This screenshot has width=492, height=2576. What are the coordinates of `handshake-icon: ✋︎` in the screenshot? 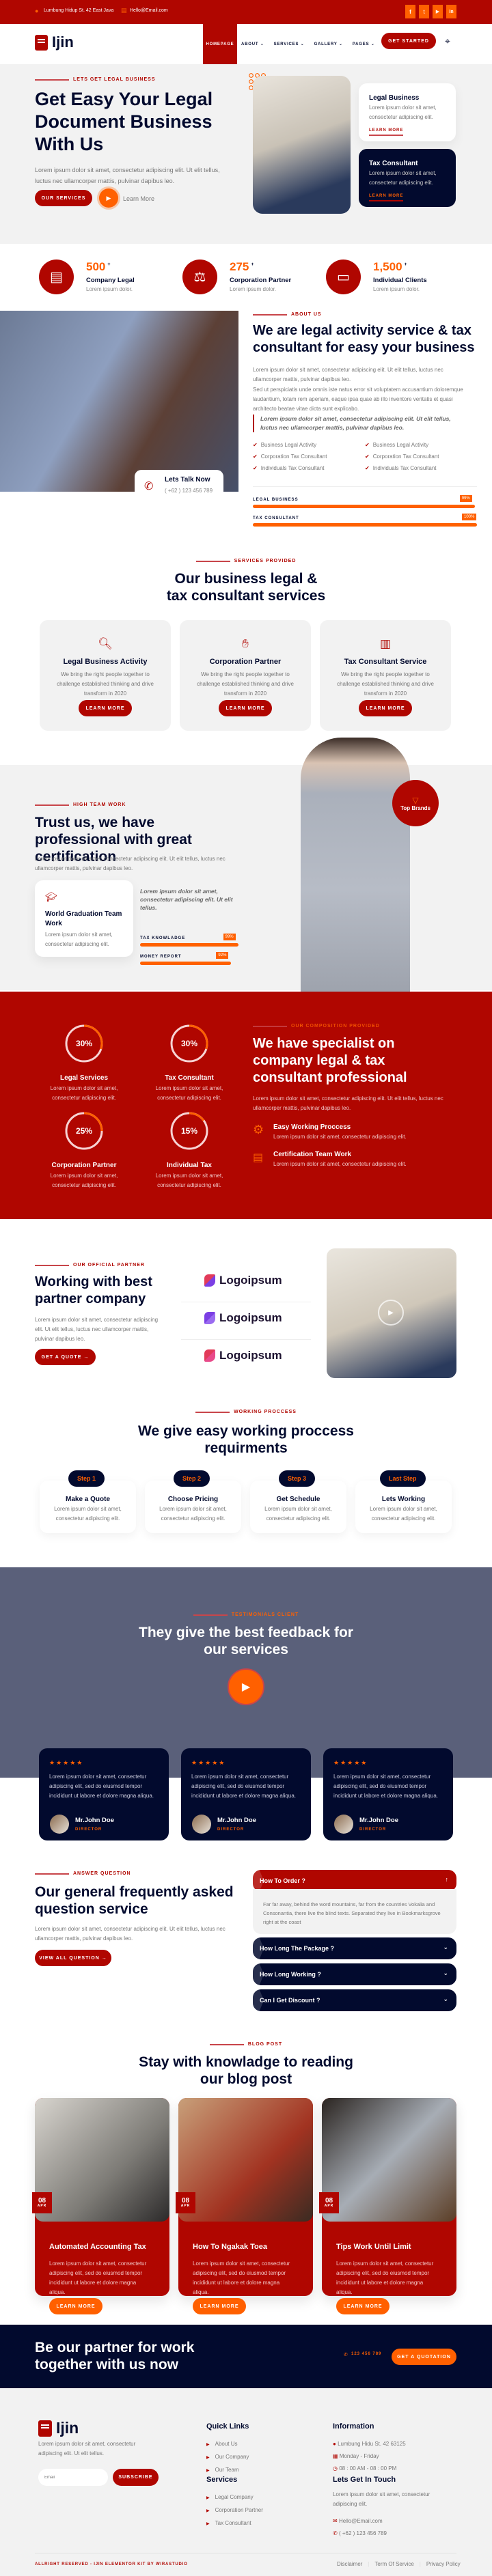 It's located at (245, 643).